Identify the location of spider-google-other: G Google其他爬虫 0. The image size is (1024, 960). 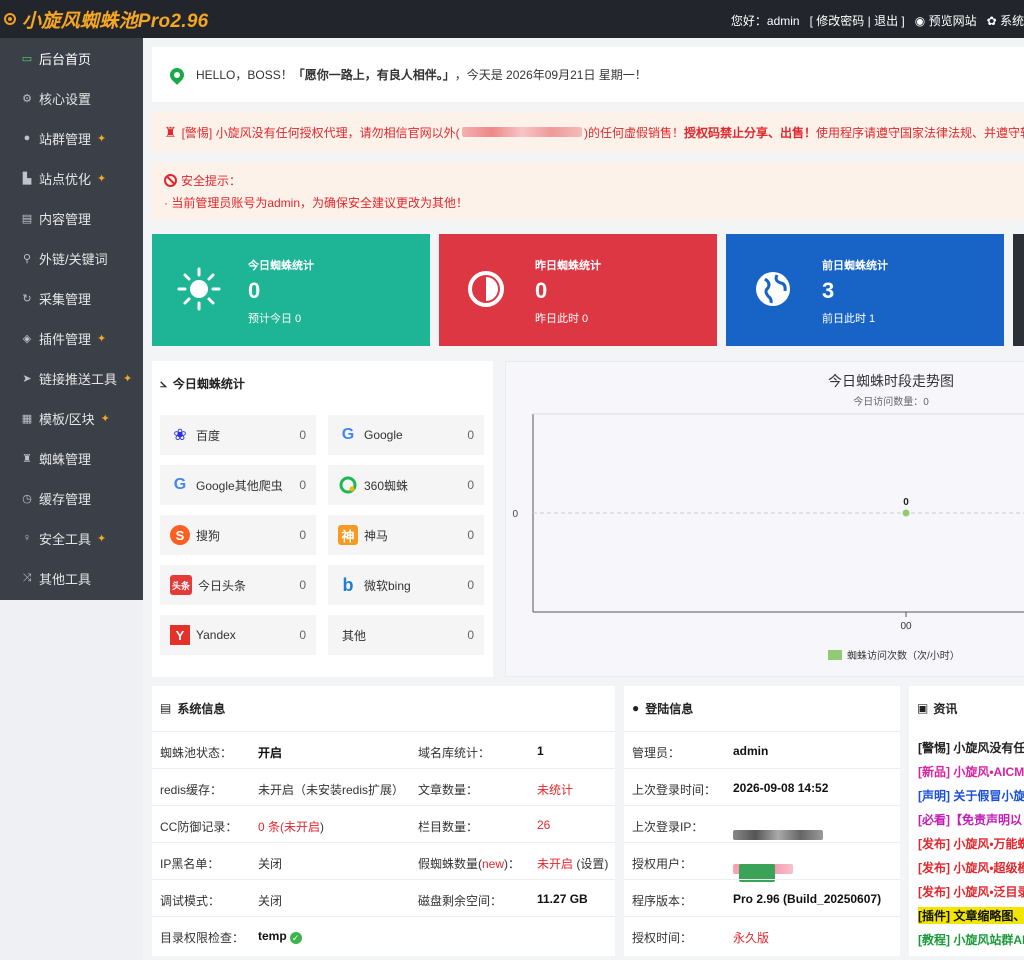
(238, 485).